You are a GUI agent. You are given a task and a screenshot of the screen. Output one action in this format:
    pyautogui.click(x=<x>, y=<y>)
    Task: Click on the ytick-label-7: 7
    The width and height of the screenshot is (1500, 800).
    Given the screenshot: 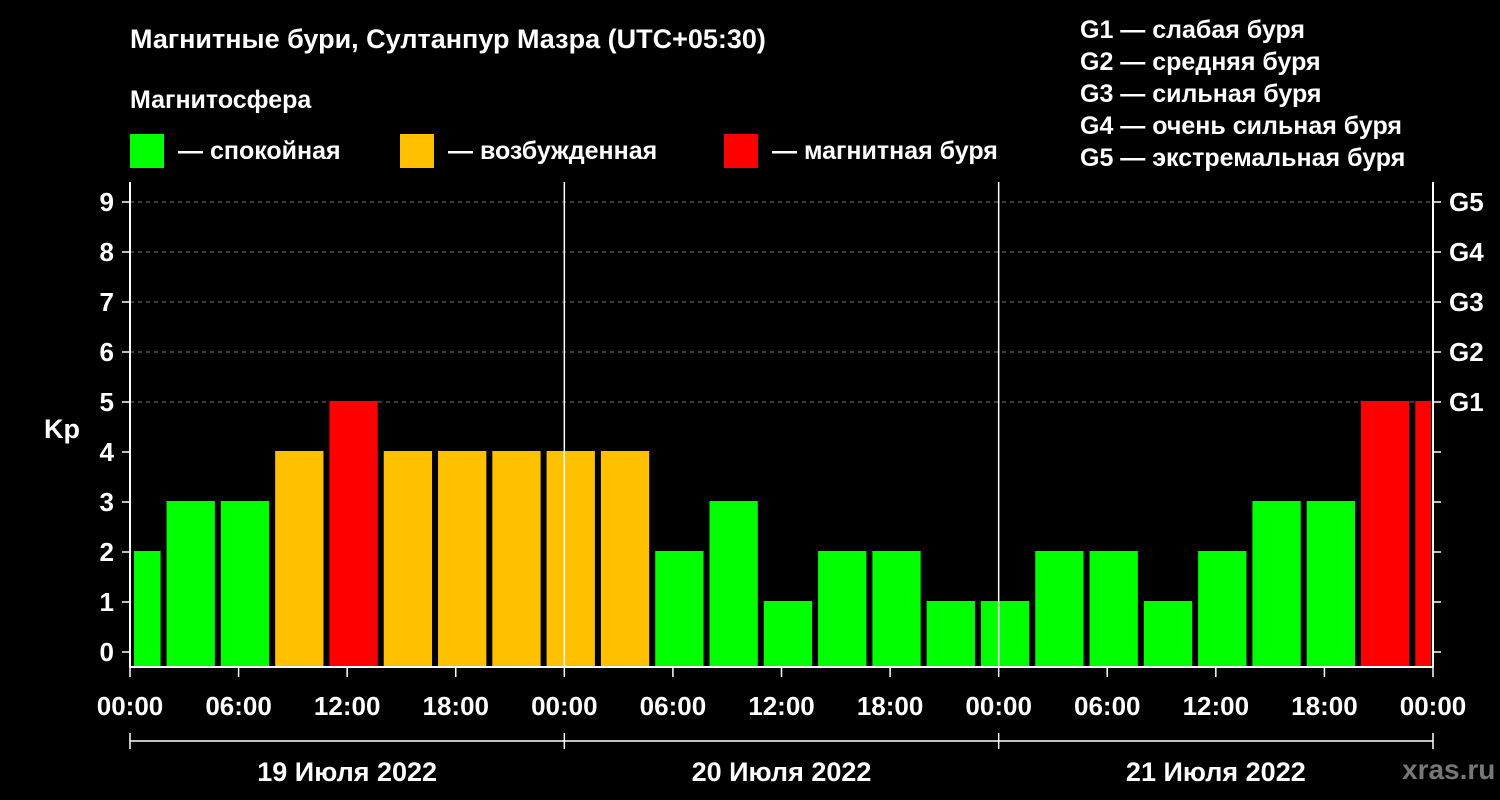 What is the action you would take?
    pyautogui.click(x=107, y=302)
    